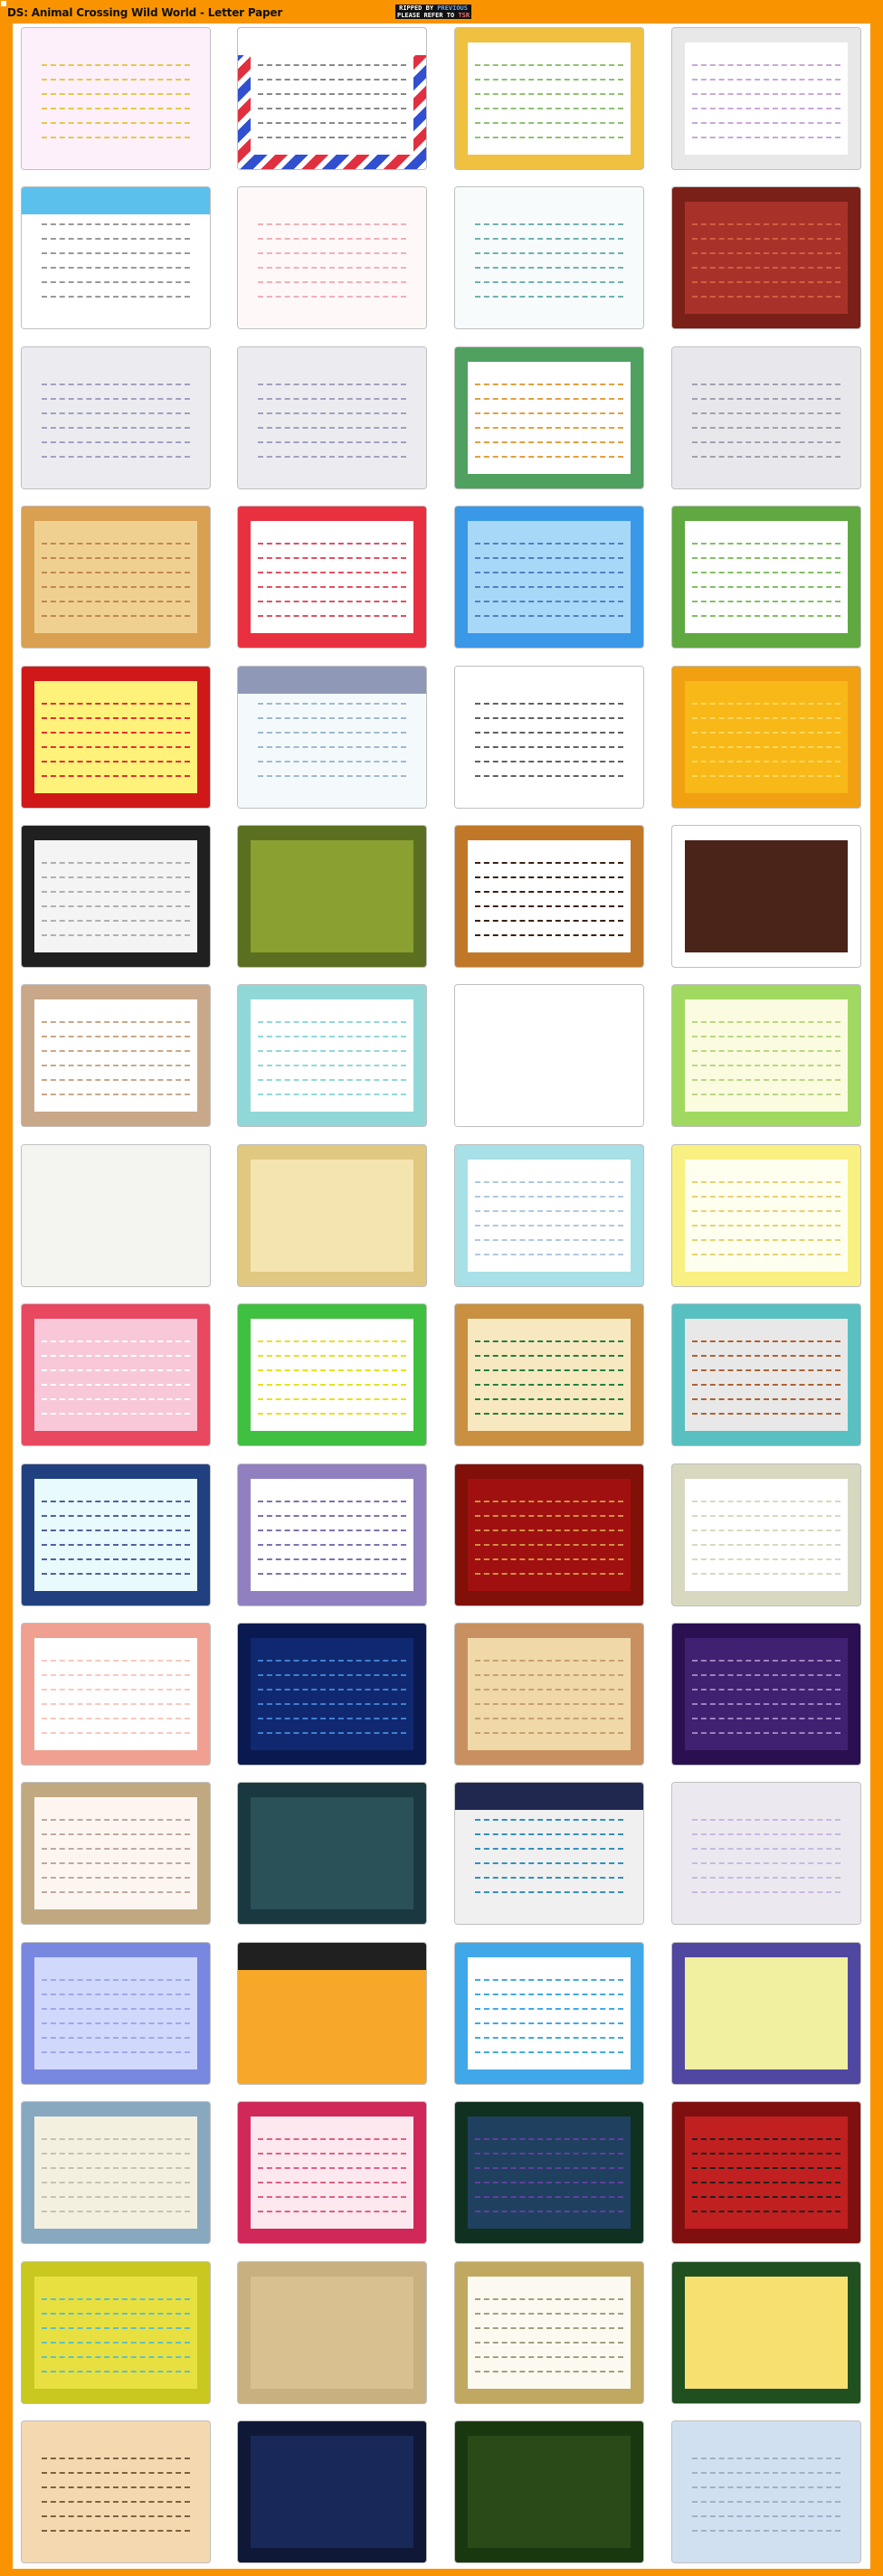 The height and width of the screenshot is (2576, 883). I want to click on paper-top-band, so click(332, 41).